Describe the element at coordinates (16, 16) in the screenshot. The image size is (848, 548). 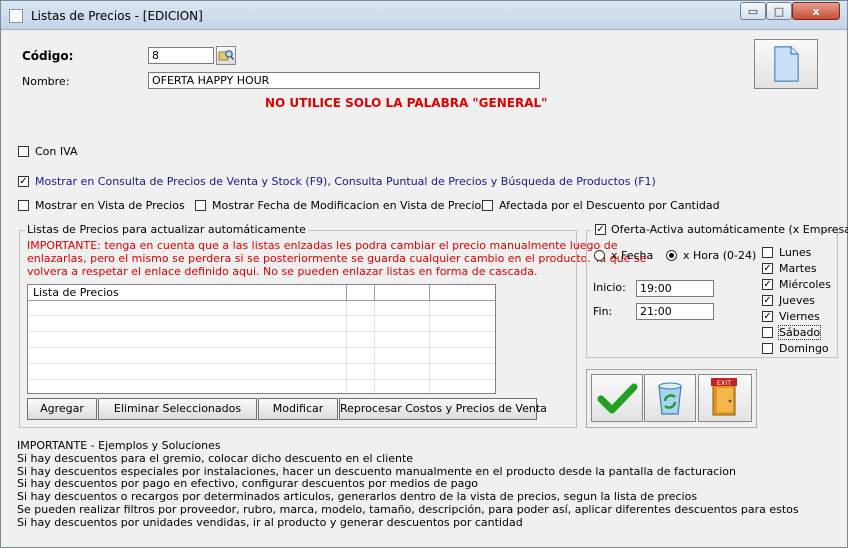
I see `app-icon` at that location.